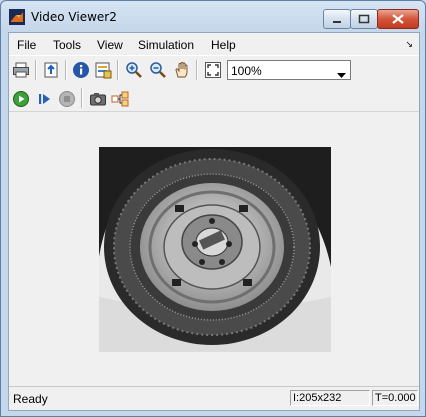  Describe the element at coordinates (398, 19) in the screenshot. I see `close-button` at that location.